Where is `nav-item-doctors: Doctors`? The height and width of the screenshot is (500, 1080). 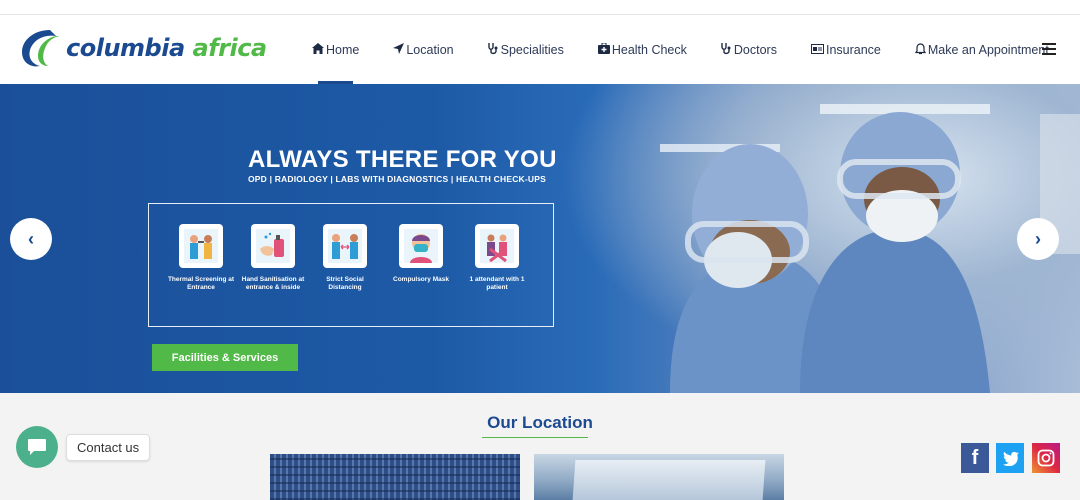 nav-item-doctors: Doctors is located at coordinates (749, 50).